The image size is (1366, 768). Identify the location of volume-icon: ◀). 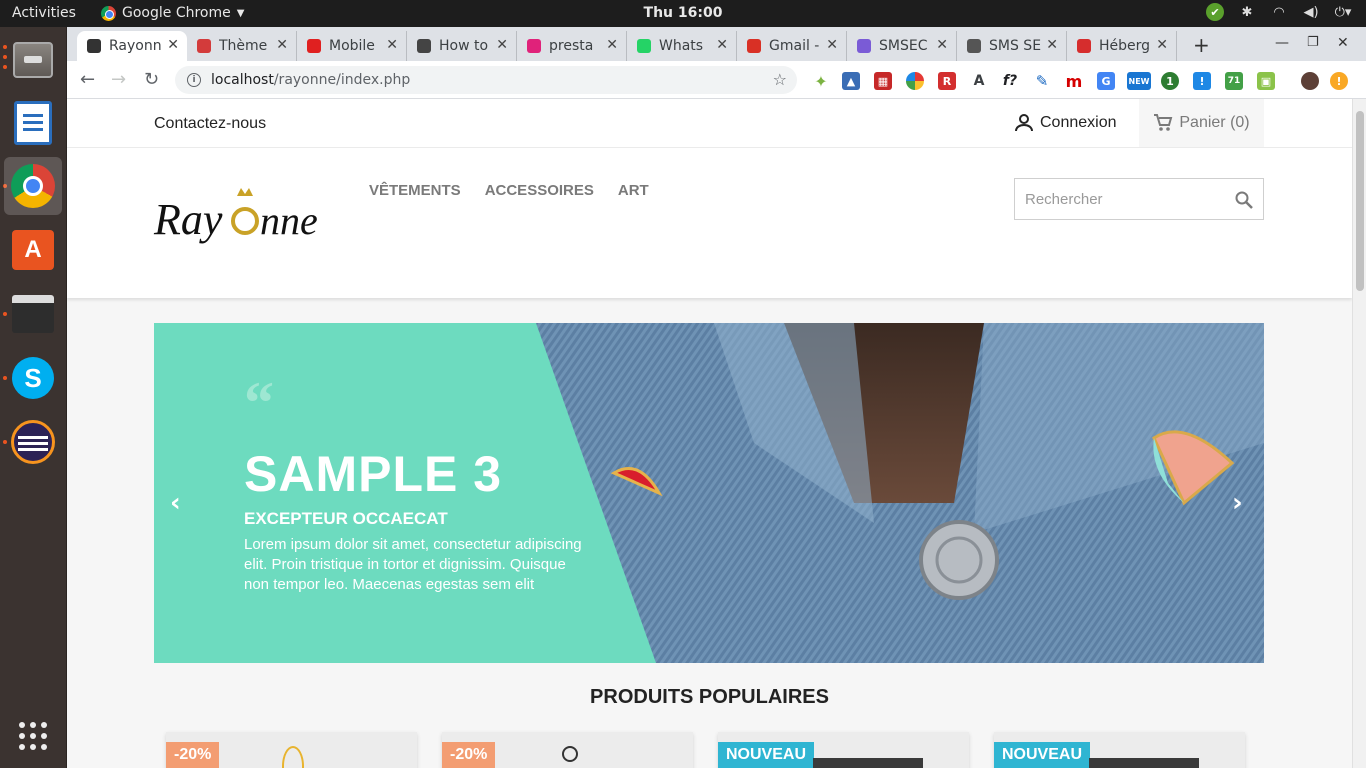
(1311, 12).